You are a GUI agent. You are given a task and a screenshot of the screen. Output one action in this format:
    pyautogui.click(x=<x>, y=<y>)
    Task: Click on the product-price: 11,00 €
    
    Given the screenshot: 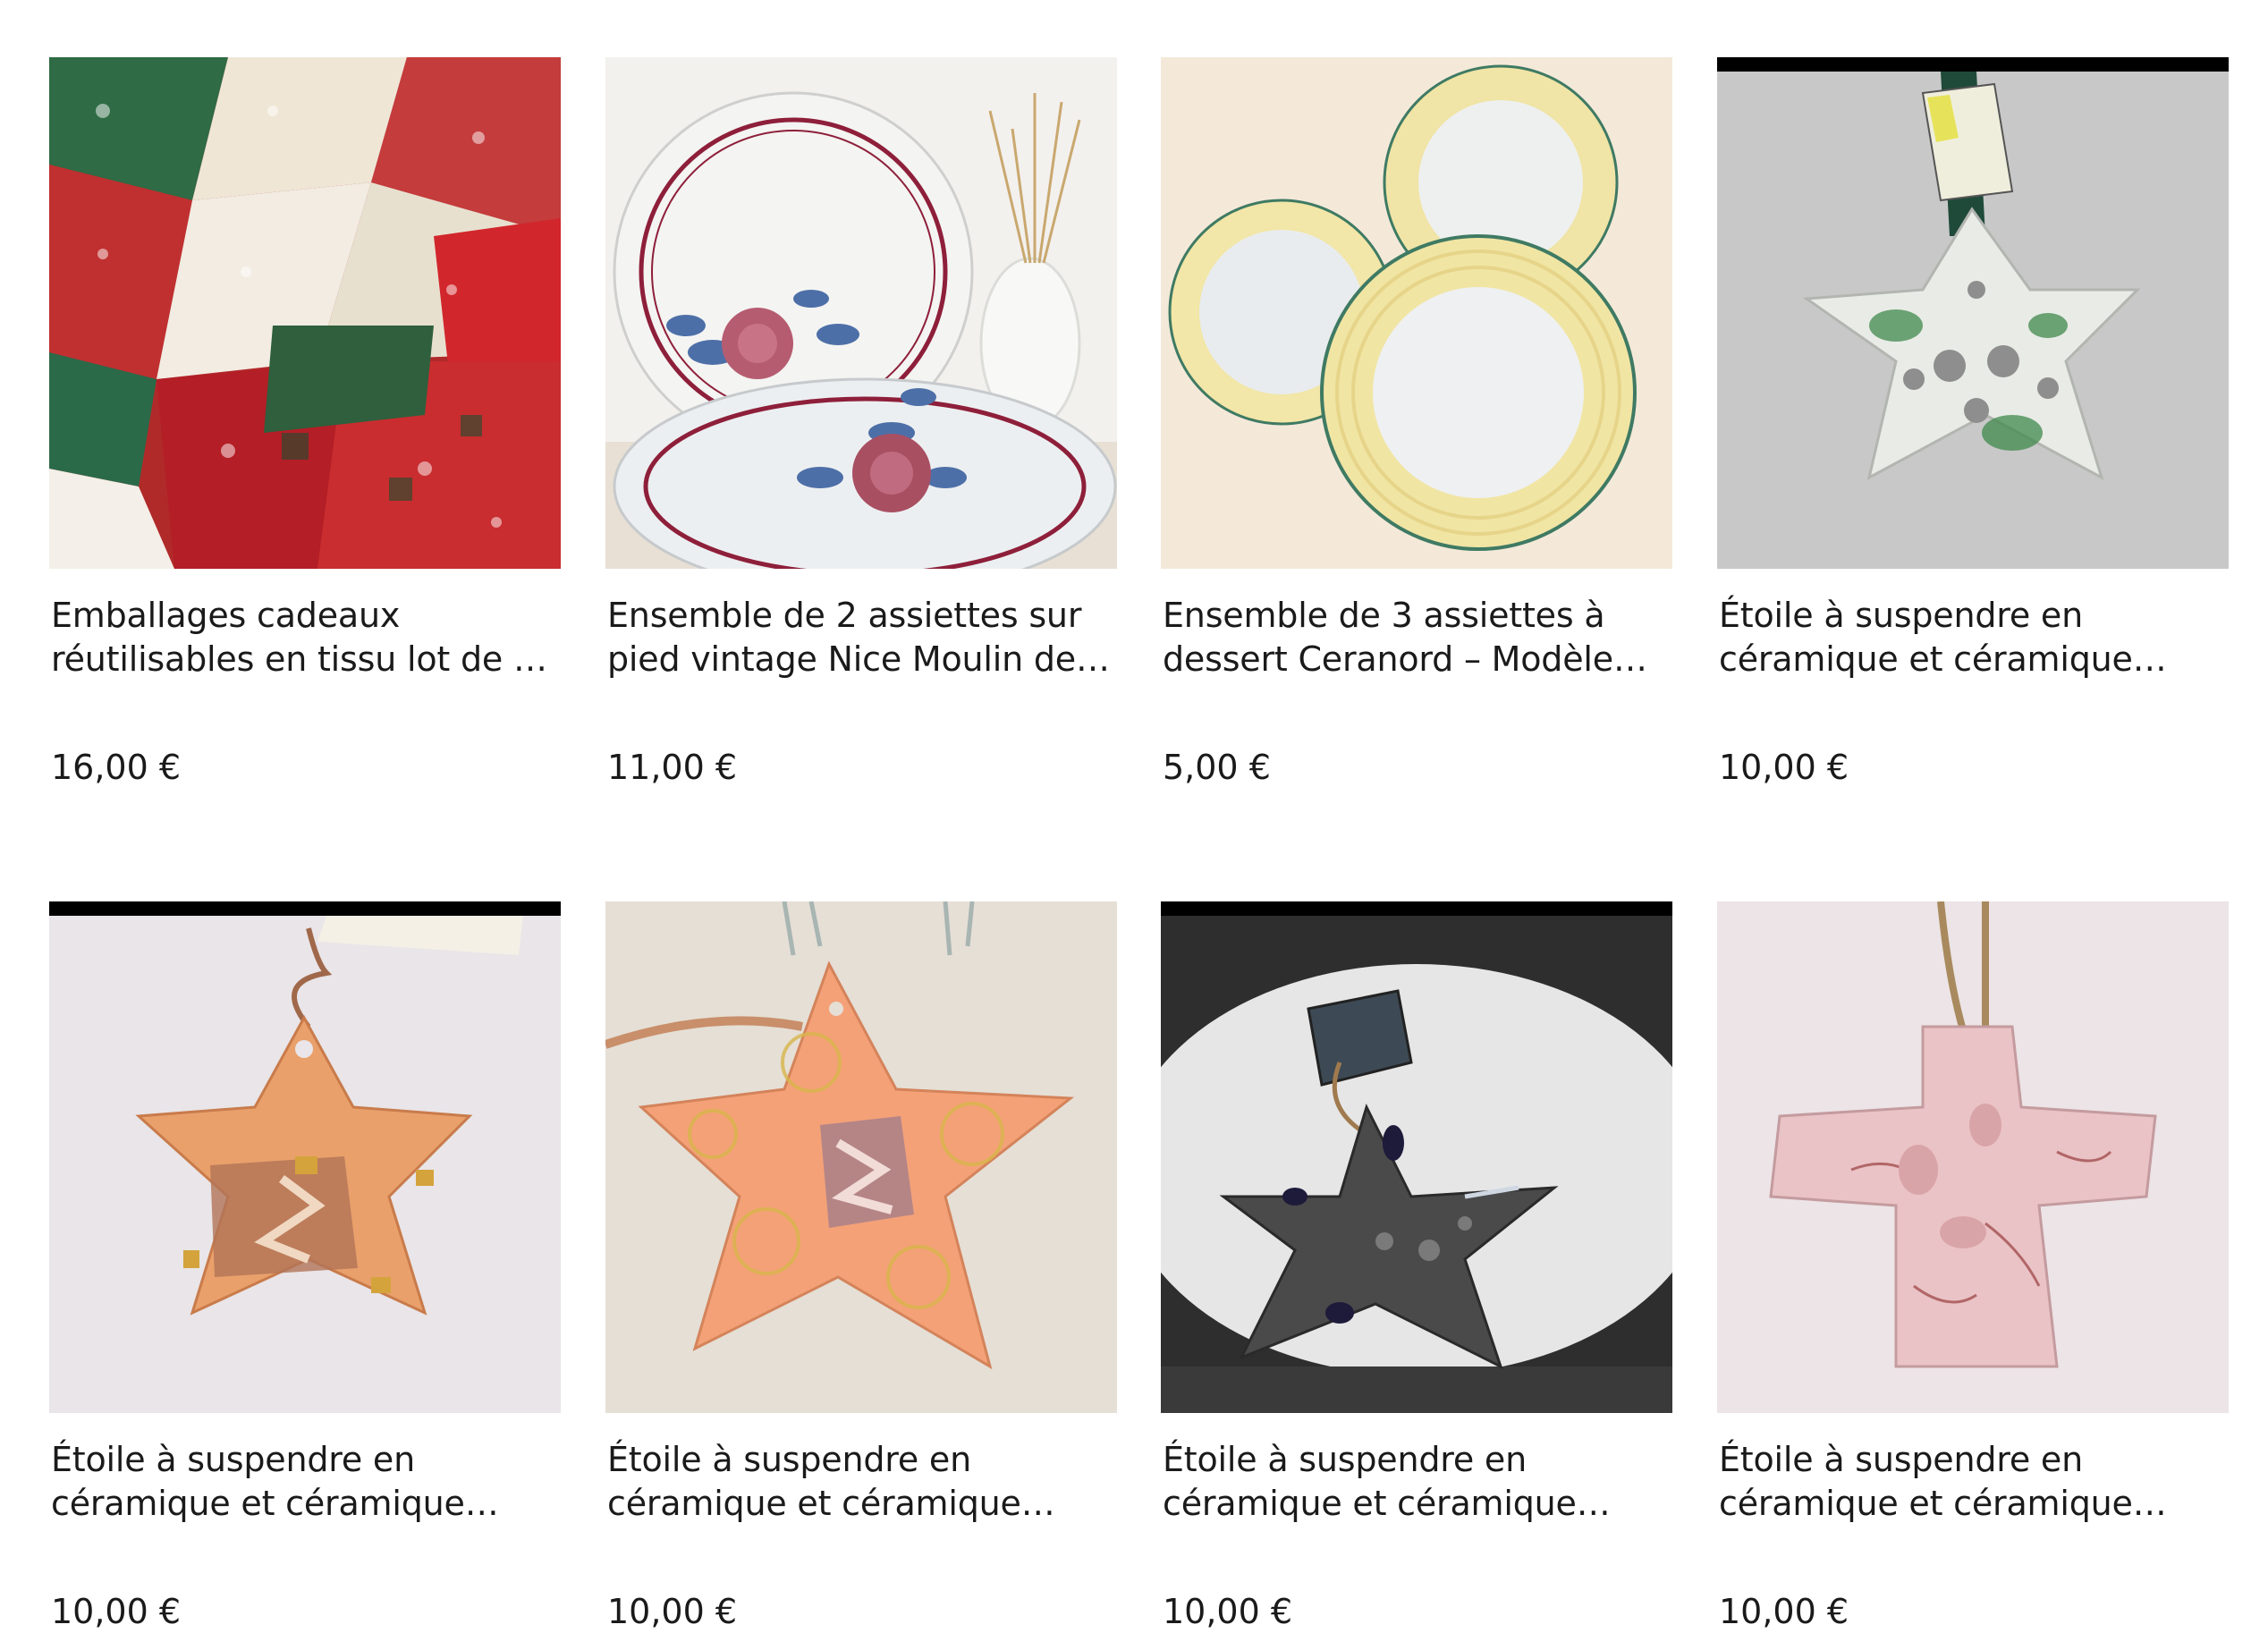 What is the action you would take?
    pyautogui.click(x=672, y=767)
    